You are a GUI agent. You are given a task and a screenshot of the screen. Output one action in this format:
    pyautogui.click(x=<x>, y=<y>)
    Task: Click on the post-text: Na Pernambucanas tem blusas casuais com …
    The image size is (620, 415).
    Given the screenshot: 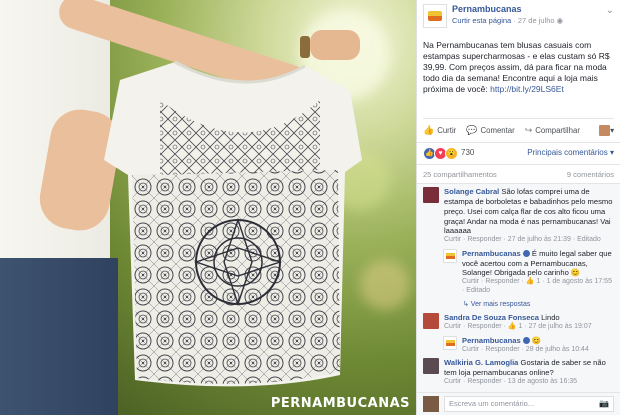 What is the action you would take?
    pyautogui.click(x=516, y=67)
    